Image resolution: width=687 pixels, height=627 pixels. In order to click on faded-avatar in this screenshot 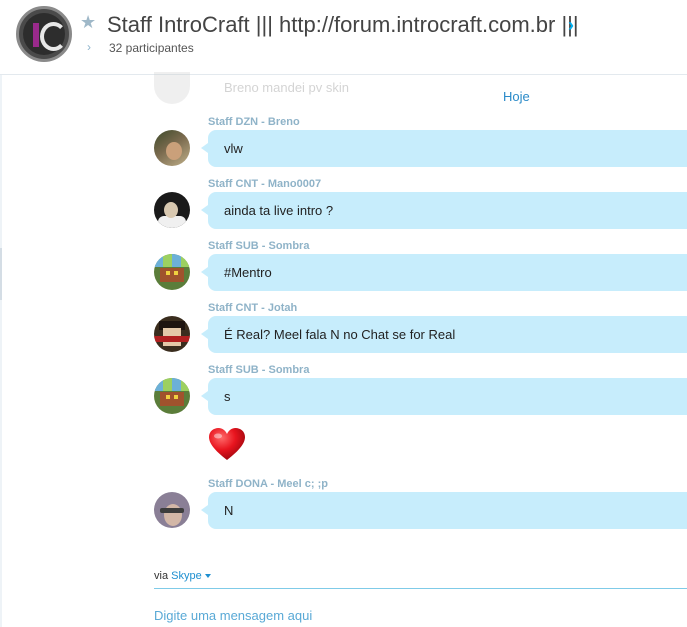, I will do `click(172, 88)`.